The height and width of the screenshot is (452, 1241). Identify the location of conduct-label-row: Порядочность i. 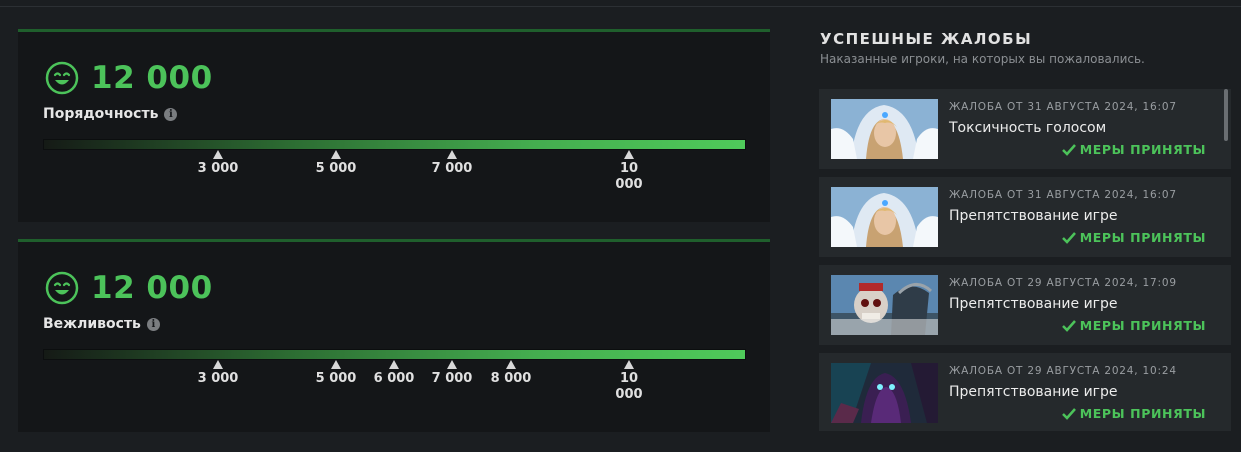
(110, 114).